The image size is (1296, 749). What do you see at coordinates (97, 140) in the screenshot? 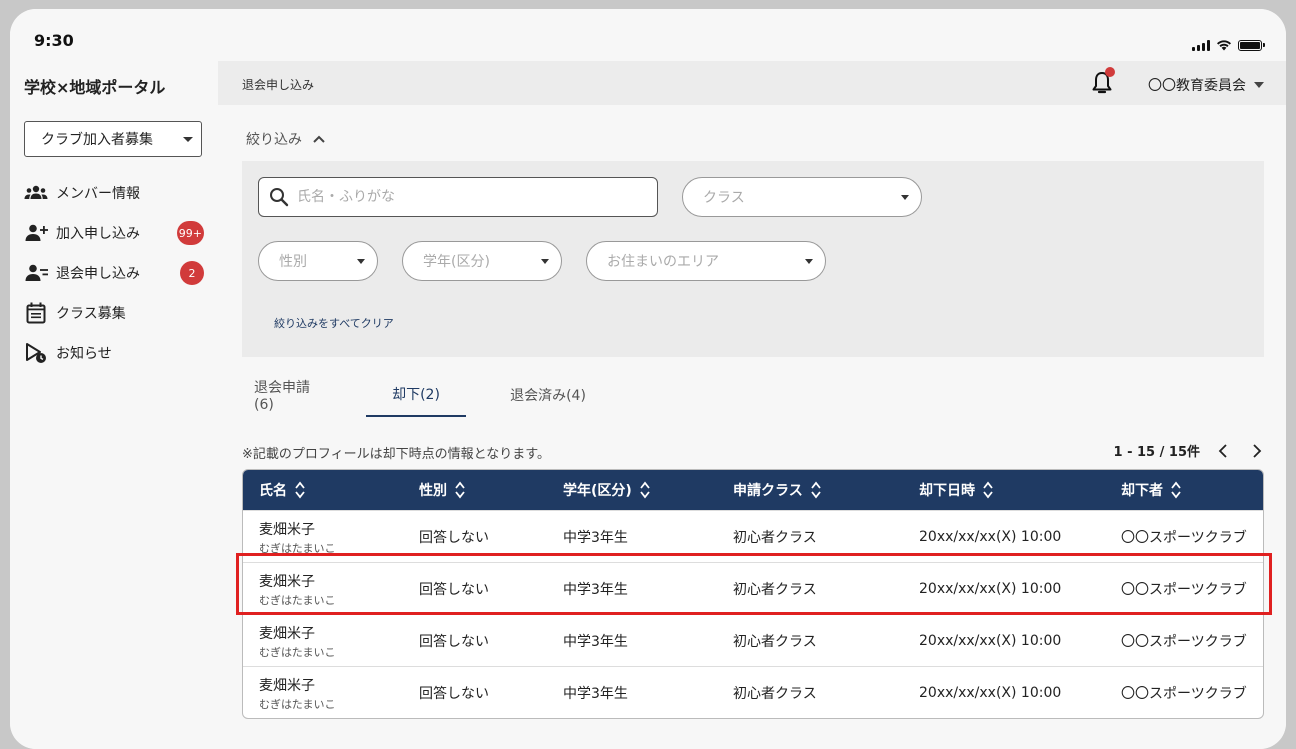
I see `club-select-value: クラブ加入者募集` at bounding box center [97, 140].